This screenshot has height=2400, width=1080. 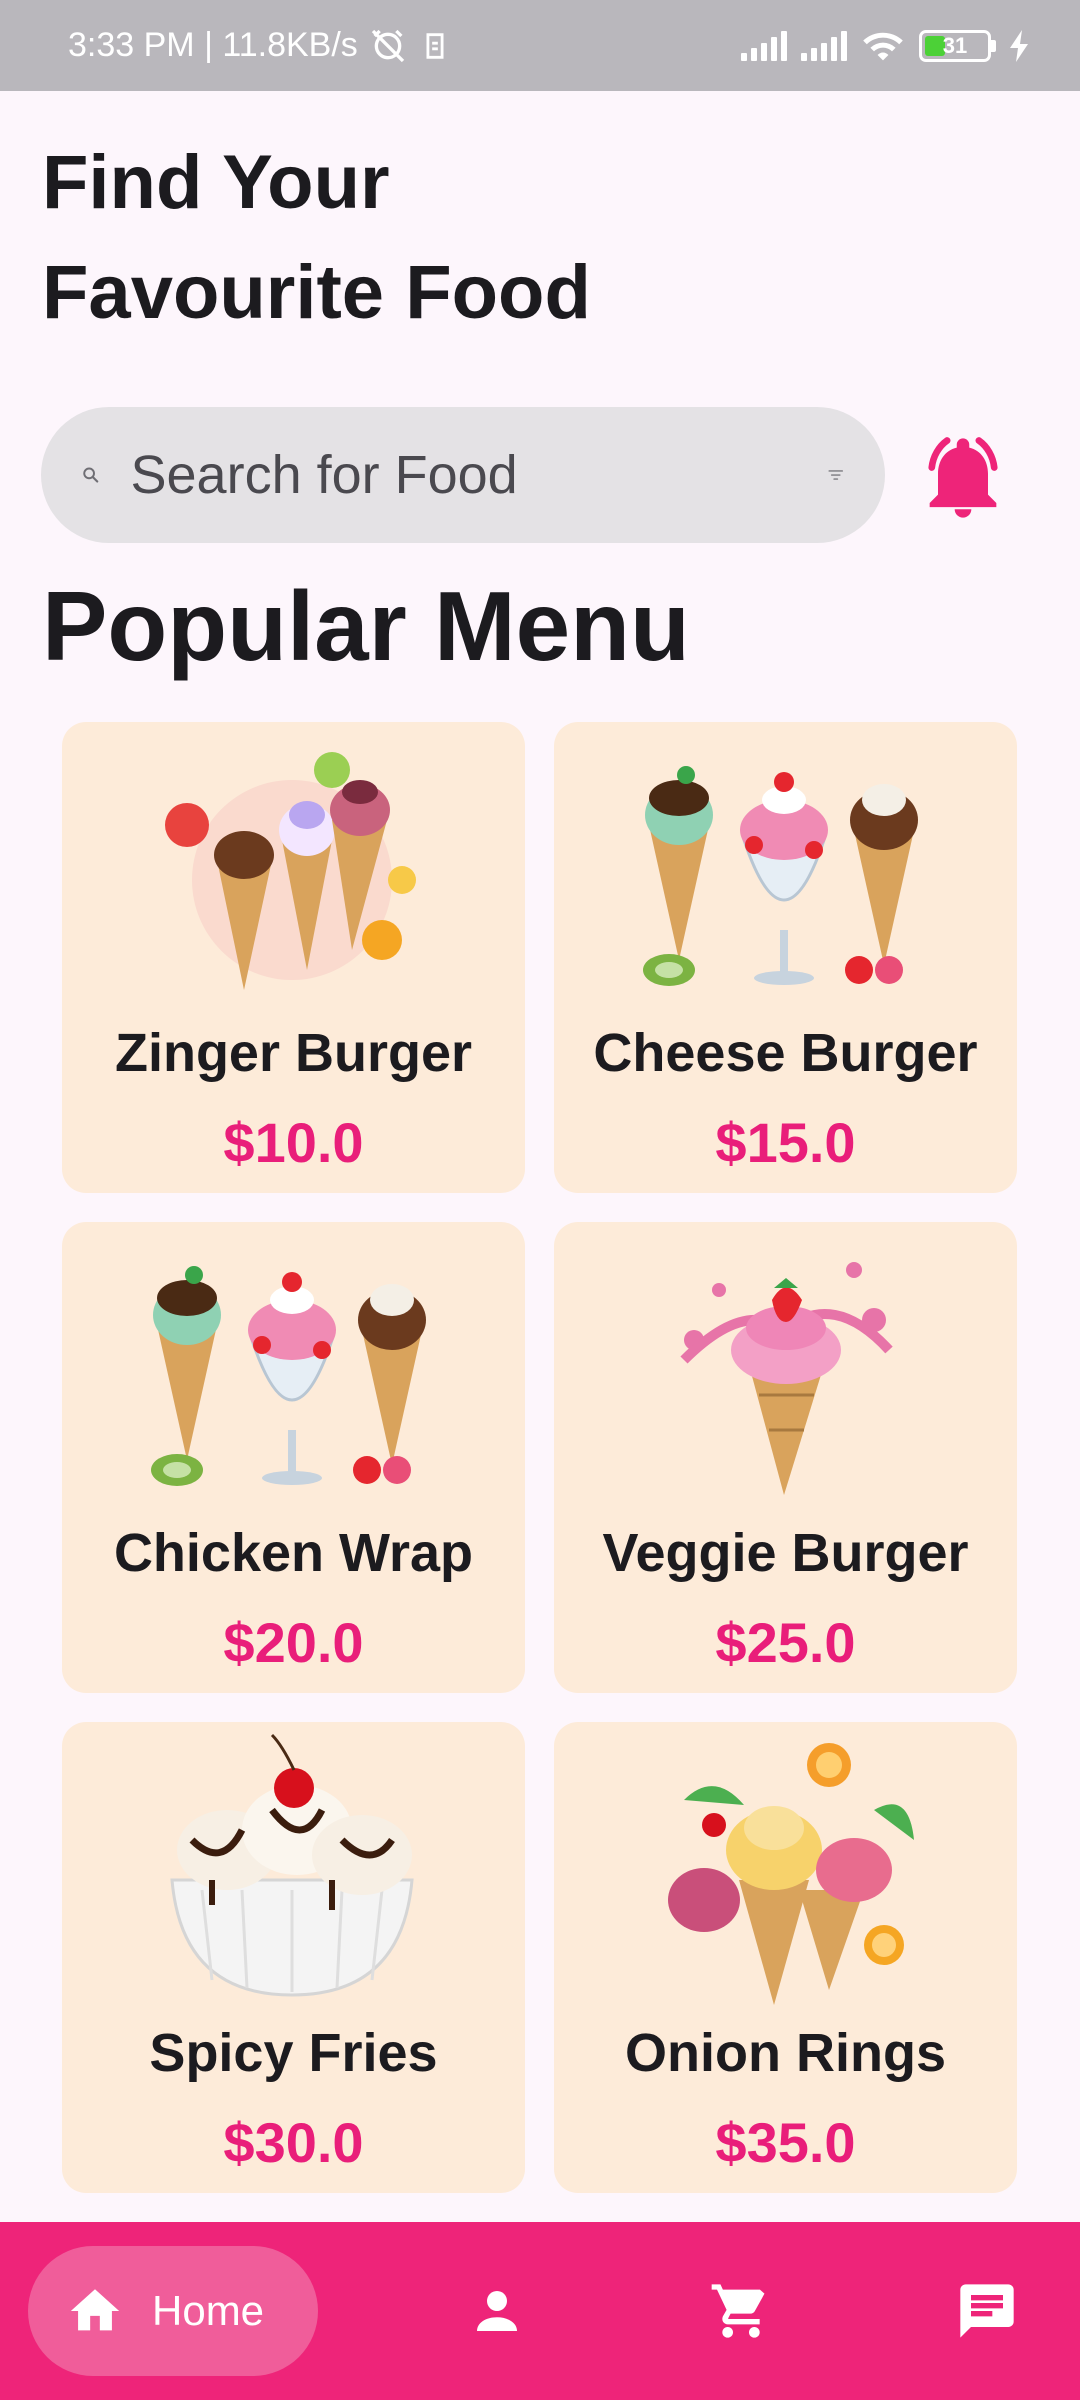 I want to click on menu-card: Onion Rings $35.0, so click(x=785, y=1957).